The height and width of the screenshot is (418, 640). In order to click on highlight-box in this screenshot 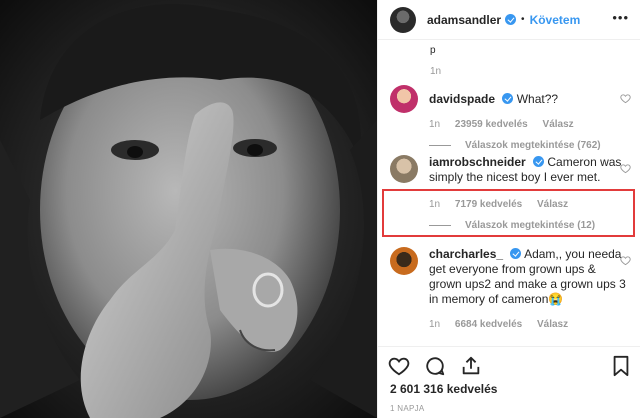, I will do `click(508, 213)`.